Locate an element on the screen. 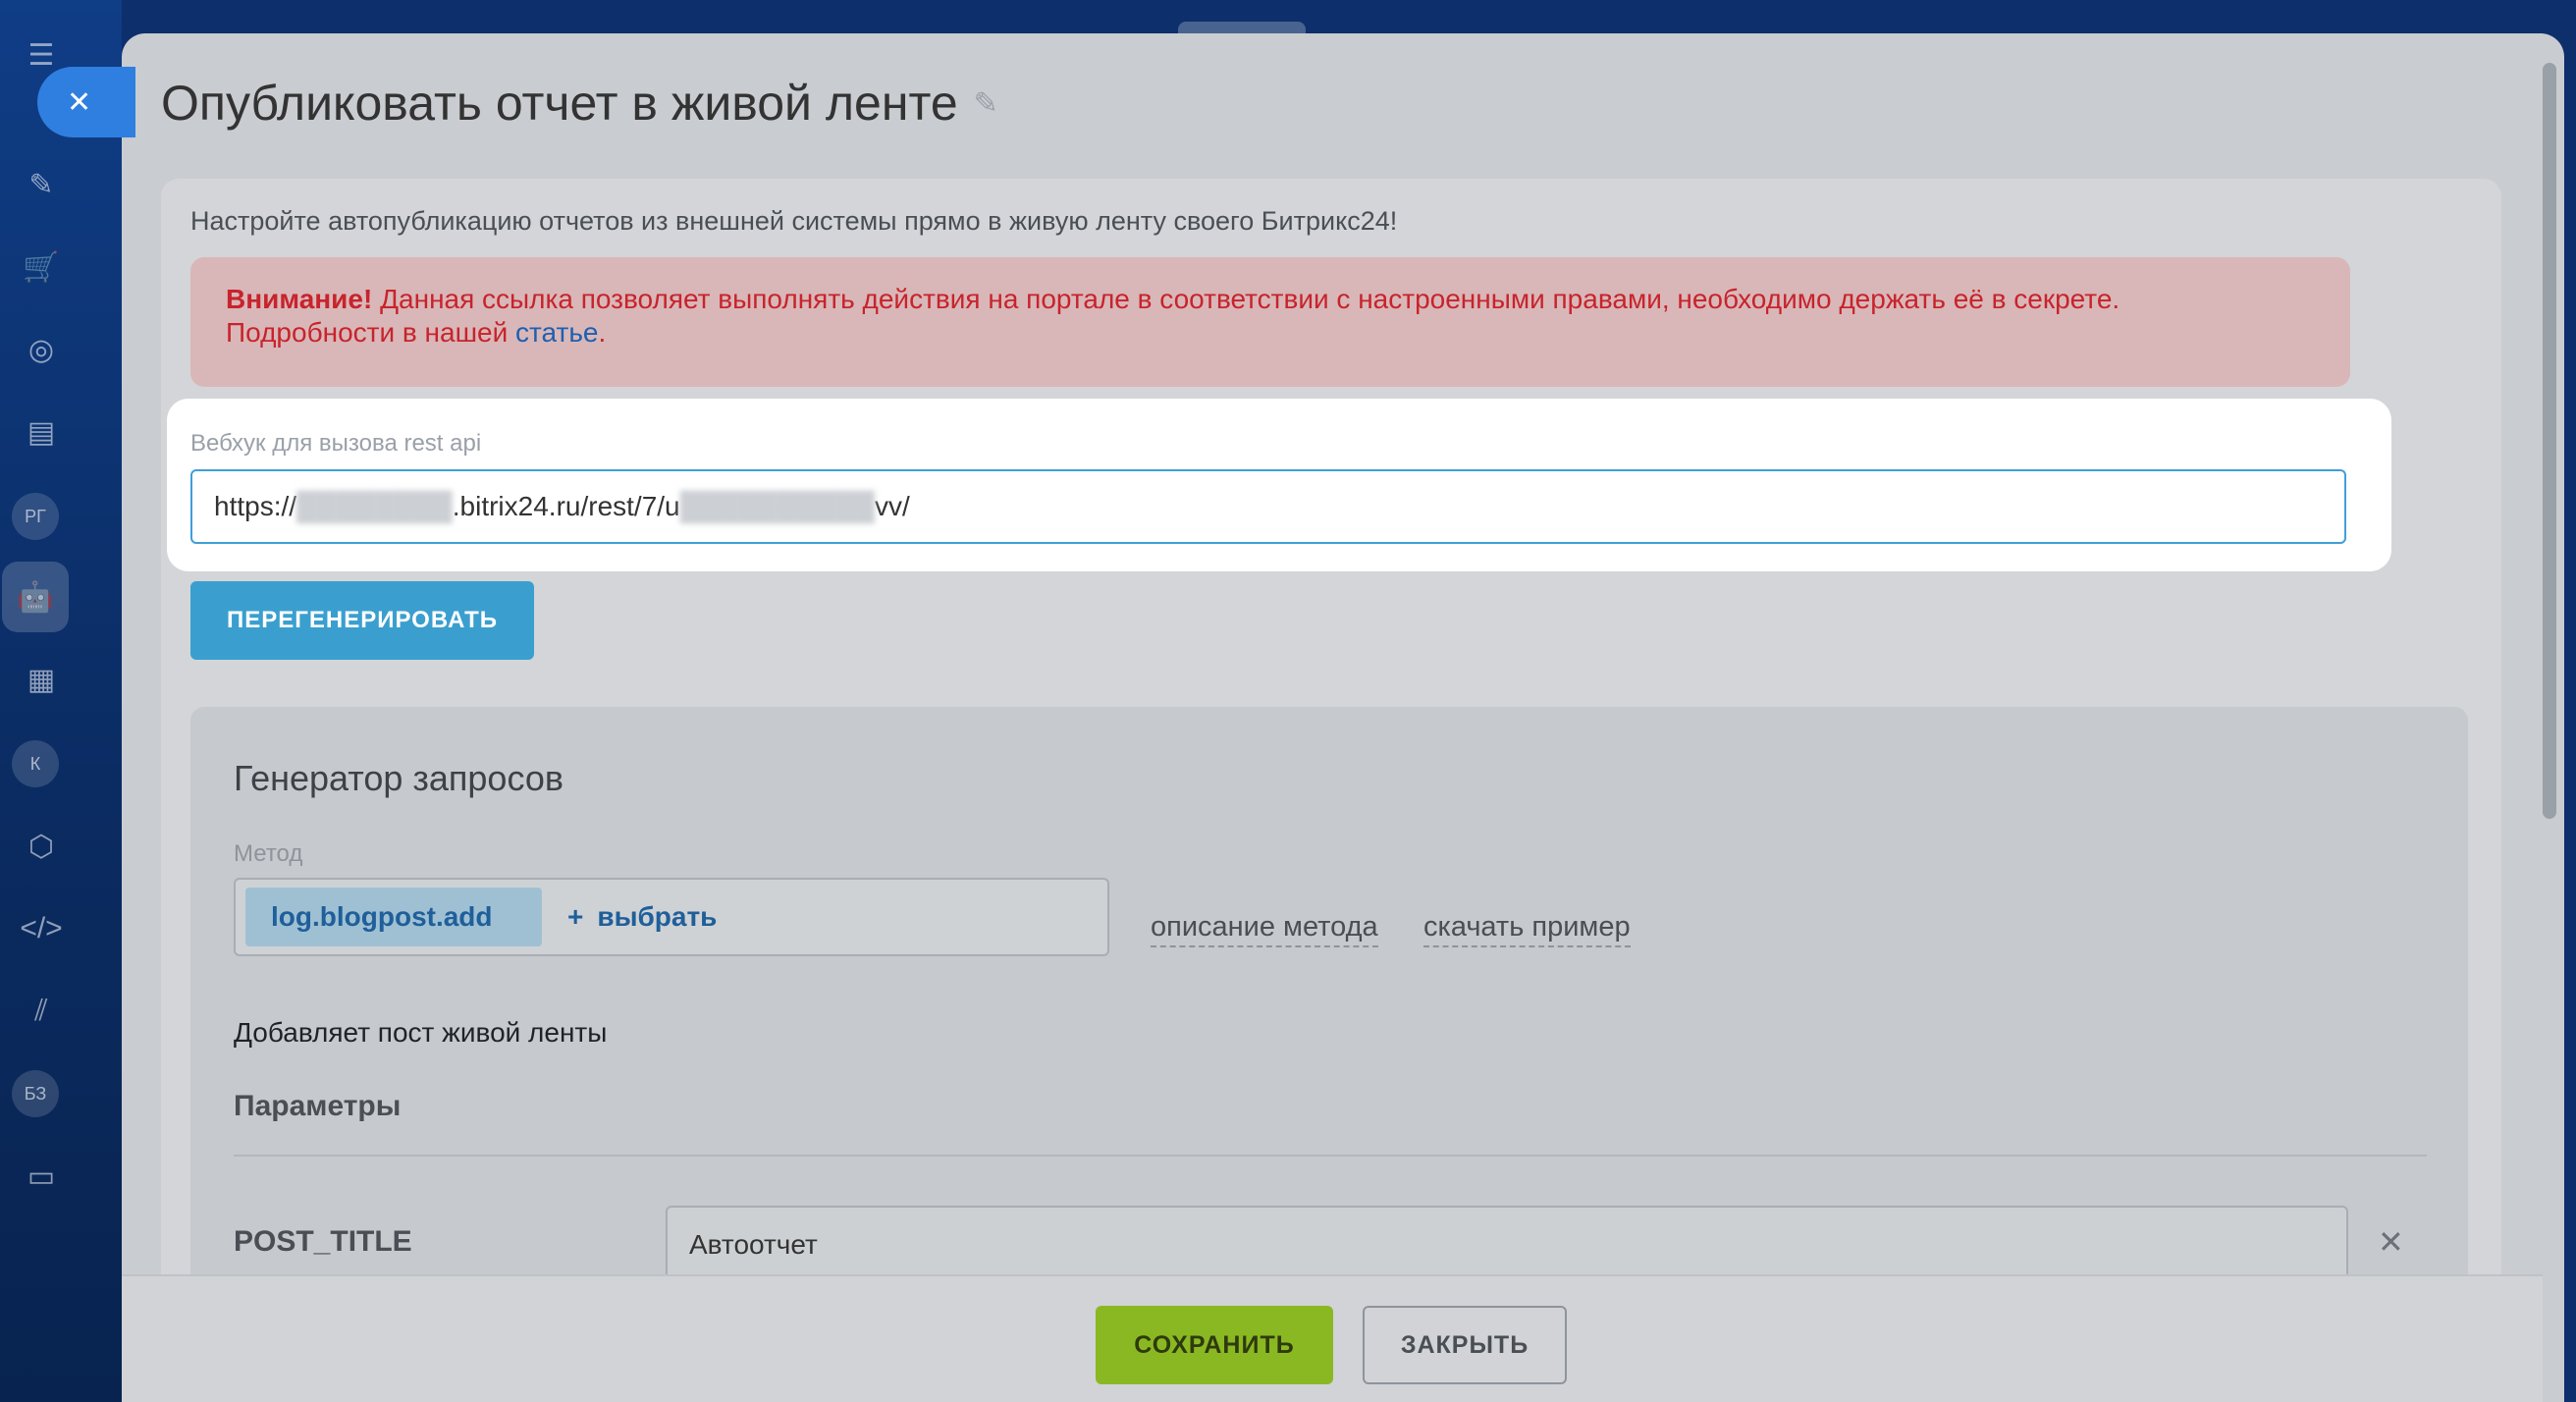 Image resolution: width=2576 pixels, height=1402 pixels. choose-label: выбрать is located at coordinates (657, 916).